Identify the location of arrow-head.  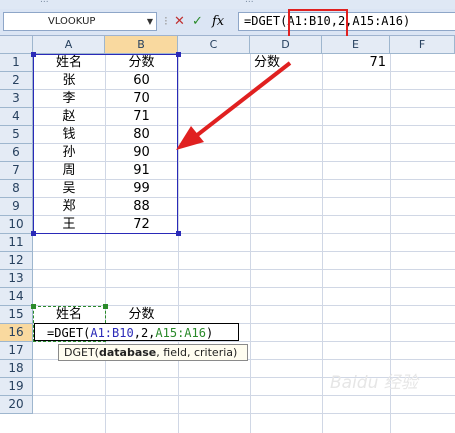
(190, 138).